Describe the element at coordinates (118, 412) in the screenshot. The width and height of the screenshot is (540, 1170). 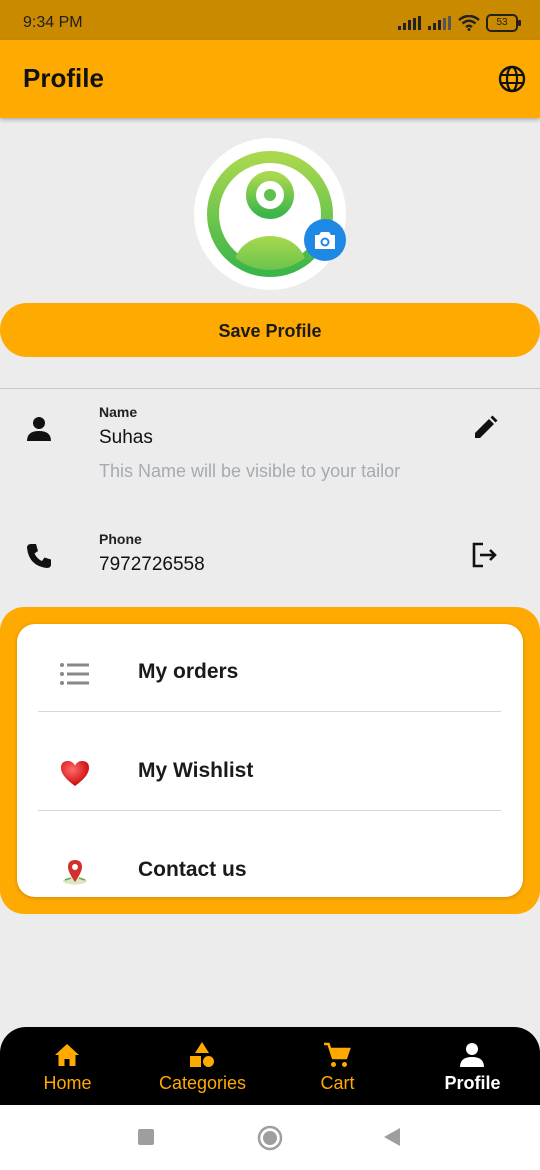
I see `name-label: Name` at that location.